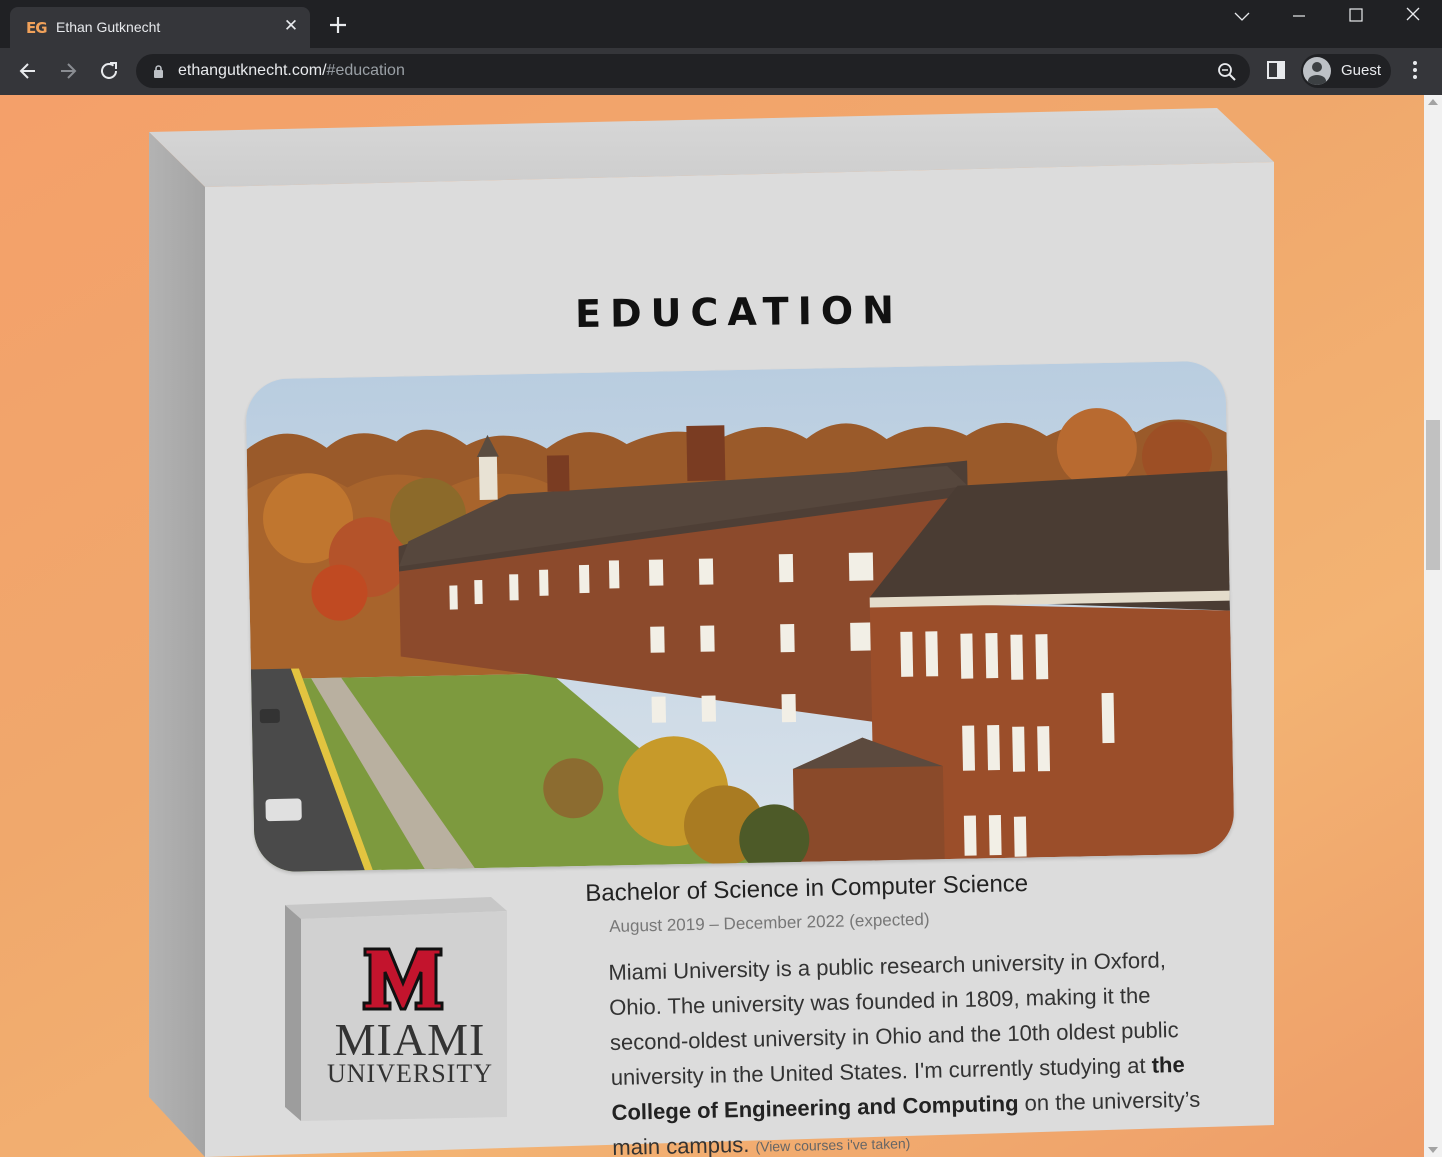 The height and width of the screenshot is (1157, 1442). Describe the element at coordinates (1433, 102) in the screenshot. I see `scroll-up-arrow-icon` at that location.